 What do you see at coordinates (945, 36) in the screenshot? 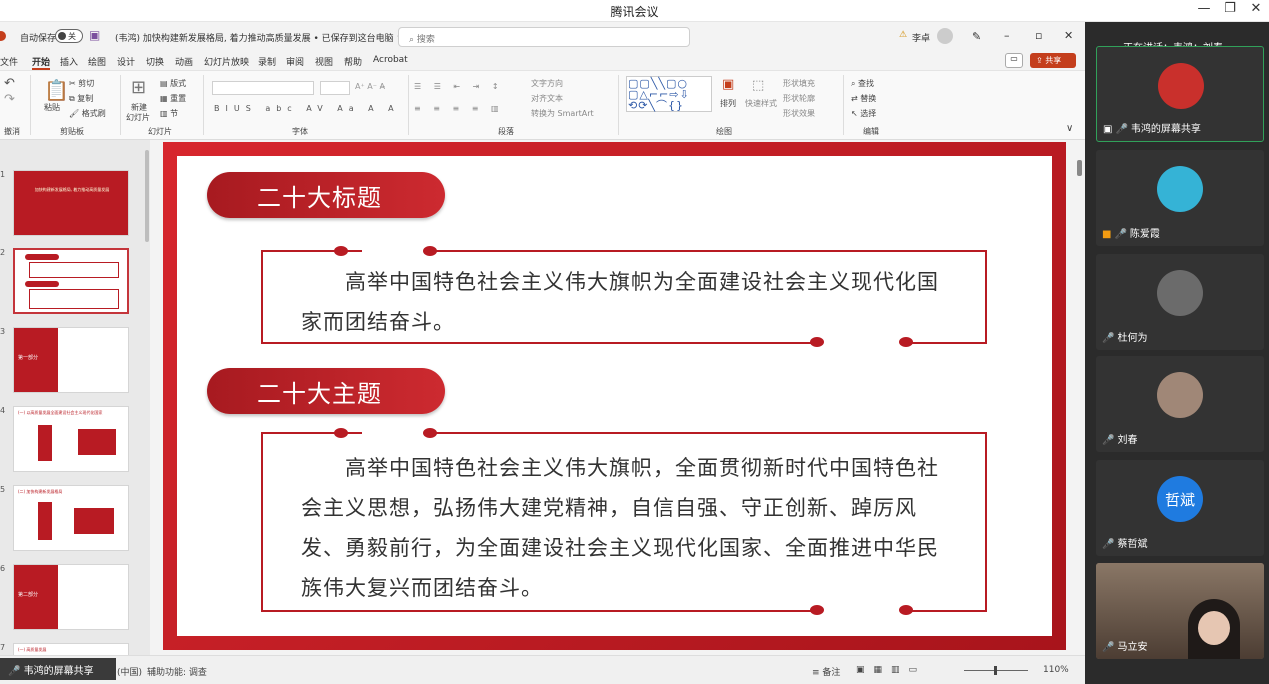
I see `user-avatar` at bounding box center [945, 36].